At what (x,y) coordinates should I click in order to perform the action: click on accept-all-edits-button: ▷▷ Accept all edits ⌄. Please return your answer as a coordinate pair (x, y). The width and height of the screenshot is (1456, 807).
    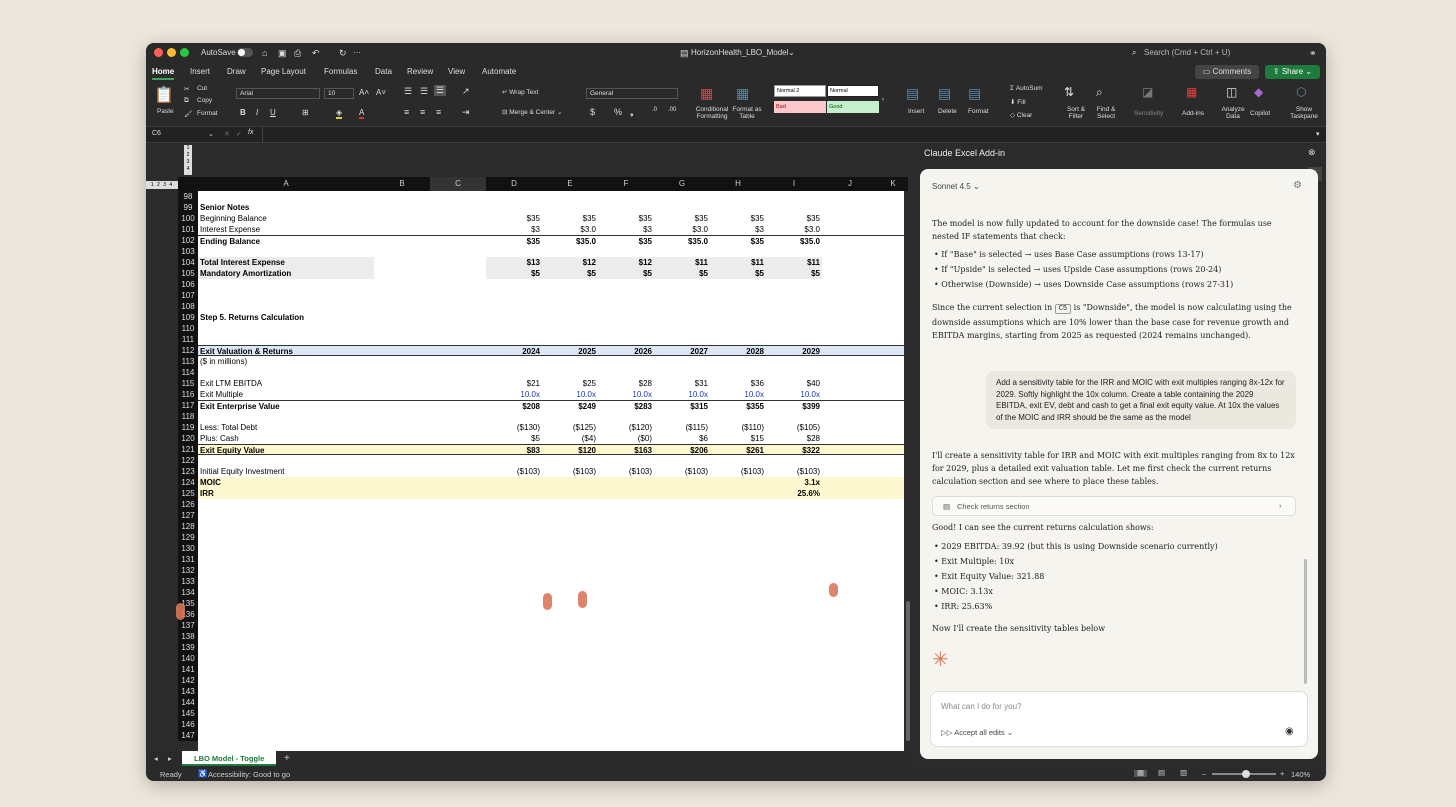
    Looking at the image, I should click on (977, 732).